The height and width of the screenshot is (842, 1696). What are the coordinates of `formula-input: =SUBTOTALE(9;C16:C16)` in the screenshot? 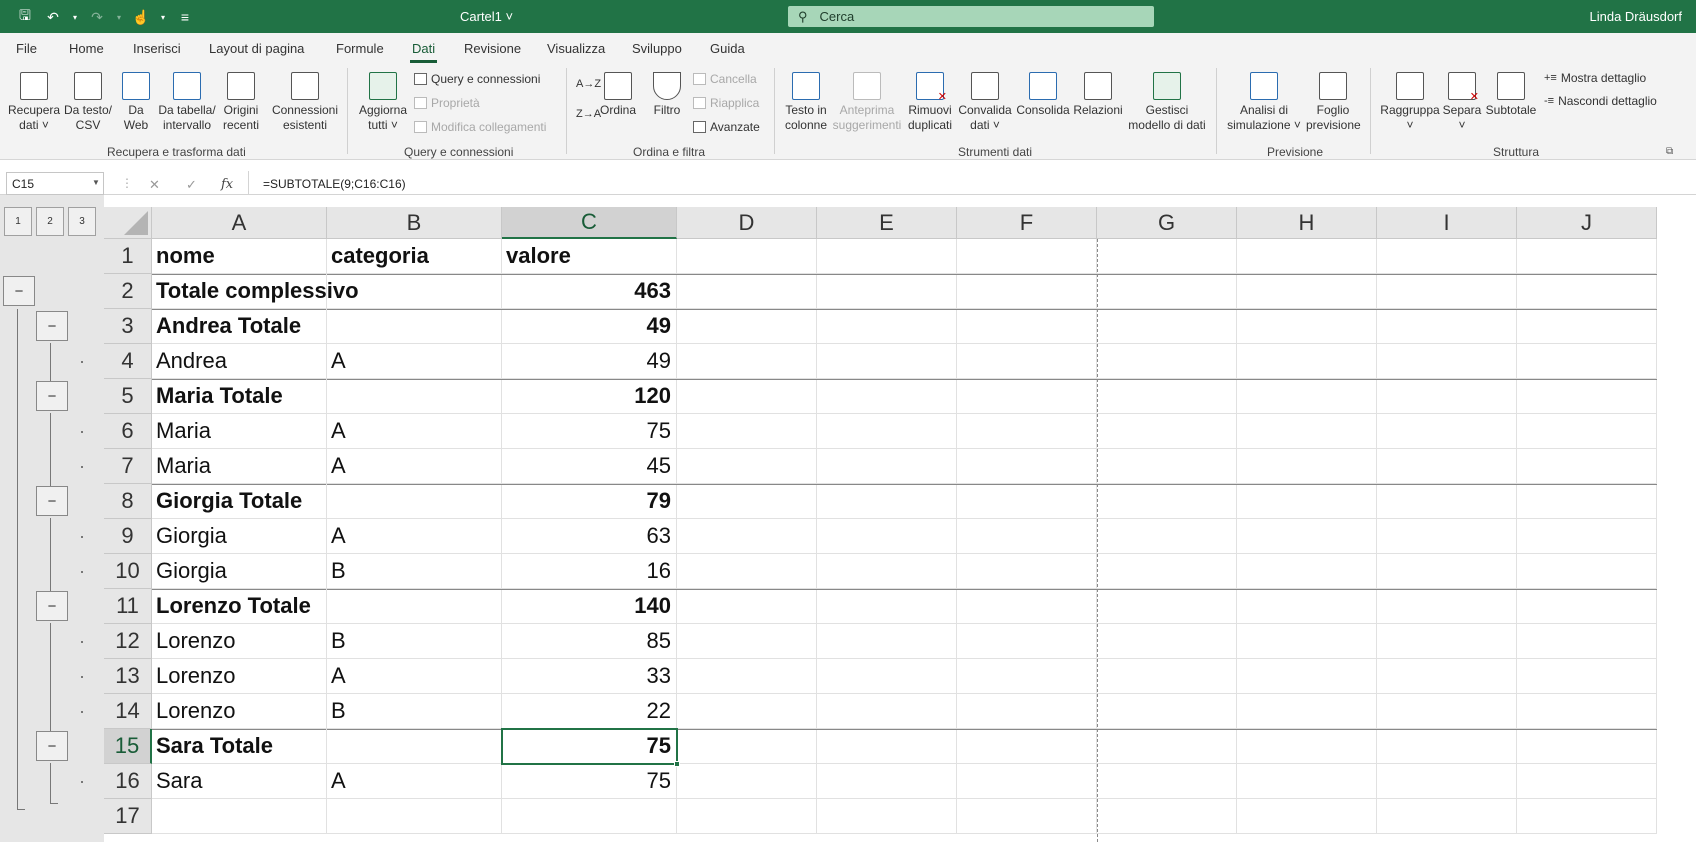 It's located at (972, 183).